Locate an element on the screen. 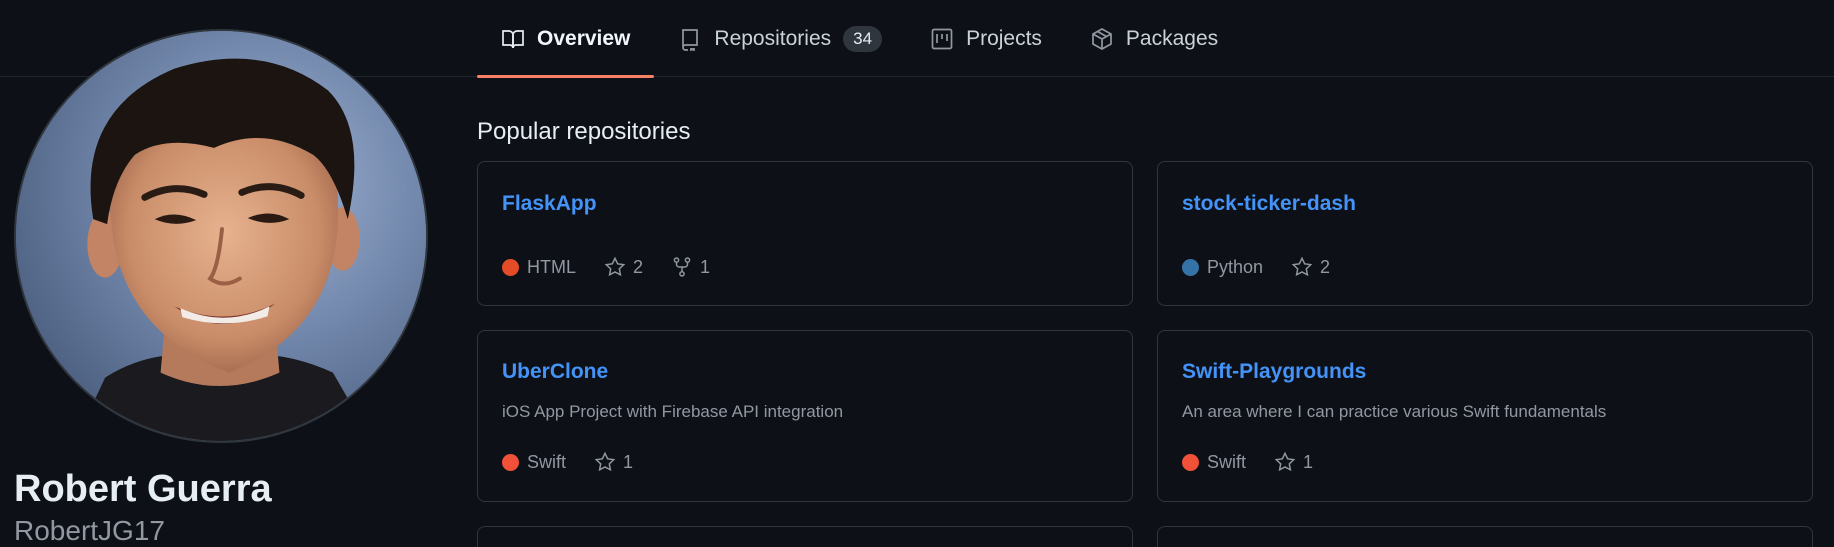  tab-label: Overview is located at coordinates (584, 38).